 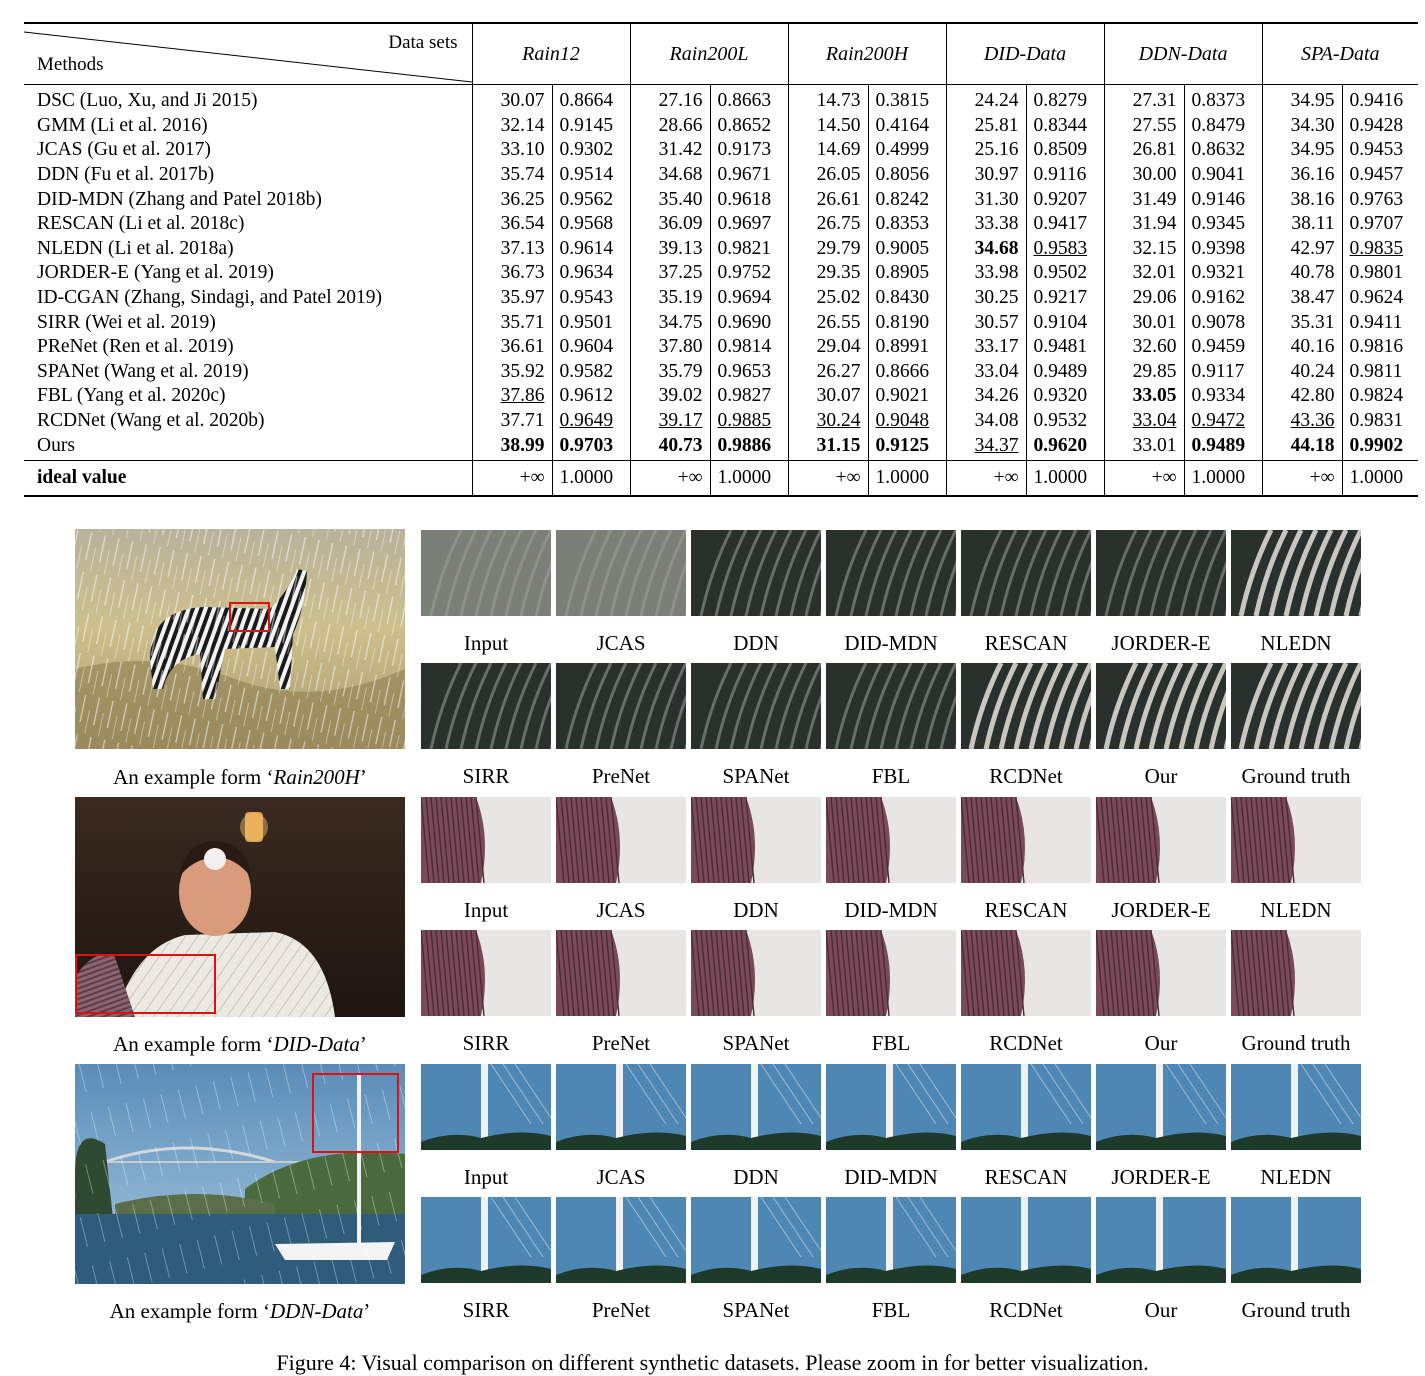 What do you see at coordinates (669, 372) in the screenshot?
I see `table-cell: 35.79` at bounding box center [669, 372].